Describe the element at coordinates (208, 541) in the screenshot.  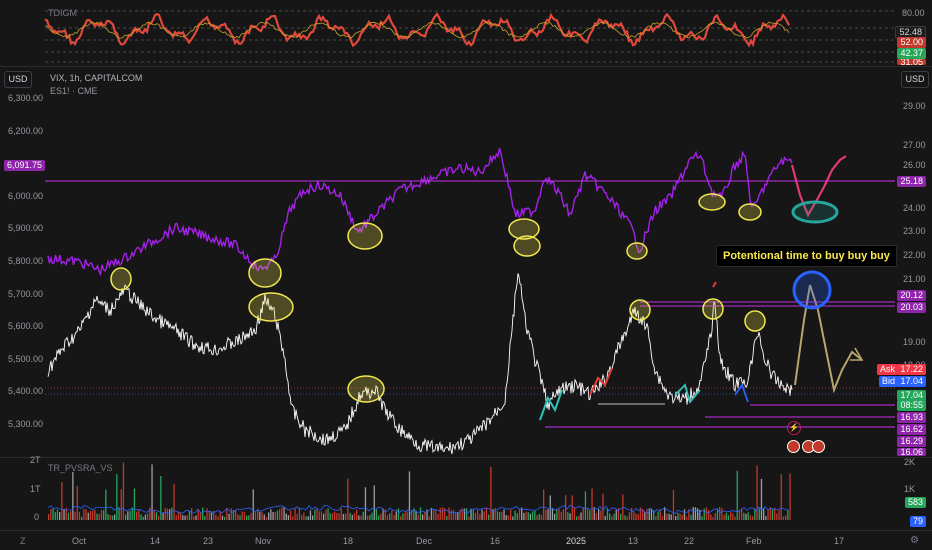
I see `time-label: 23` at that location.